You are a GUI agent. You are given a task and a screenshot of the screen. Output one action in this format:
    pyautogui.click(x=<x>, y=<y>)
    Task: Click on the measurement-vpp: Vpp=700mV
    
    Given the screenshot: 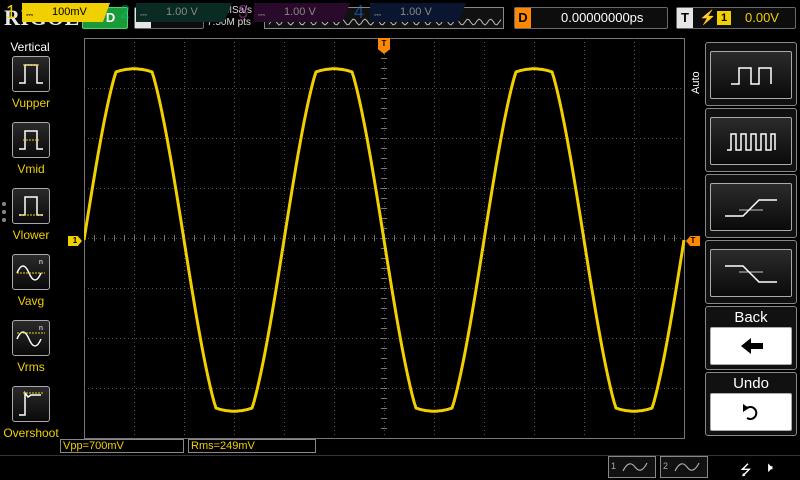 What is the action you would take?
    pyautogui.click(x=122, y=446)
    